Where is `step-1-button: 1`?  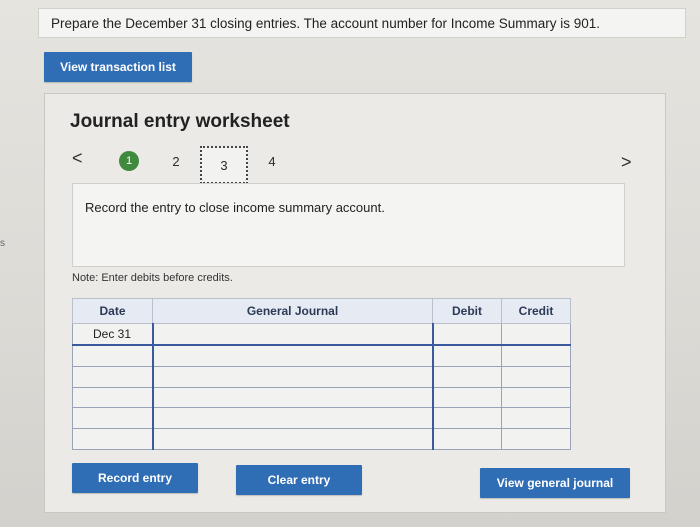
step-1-button: 1 is located at coordinates (129, 161).